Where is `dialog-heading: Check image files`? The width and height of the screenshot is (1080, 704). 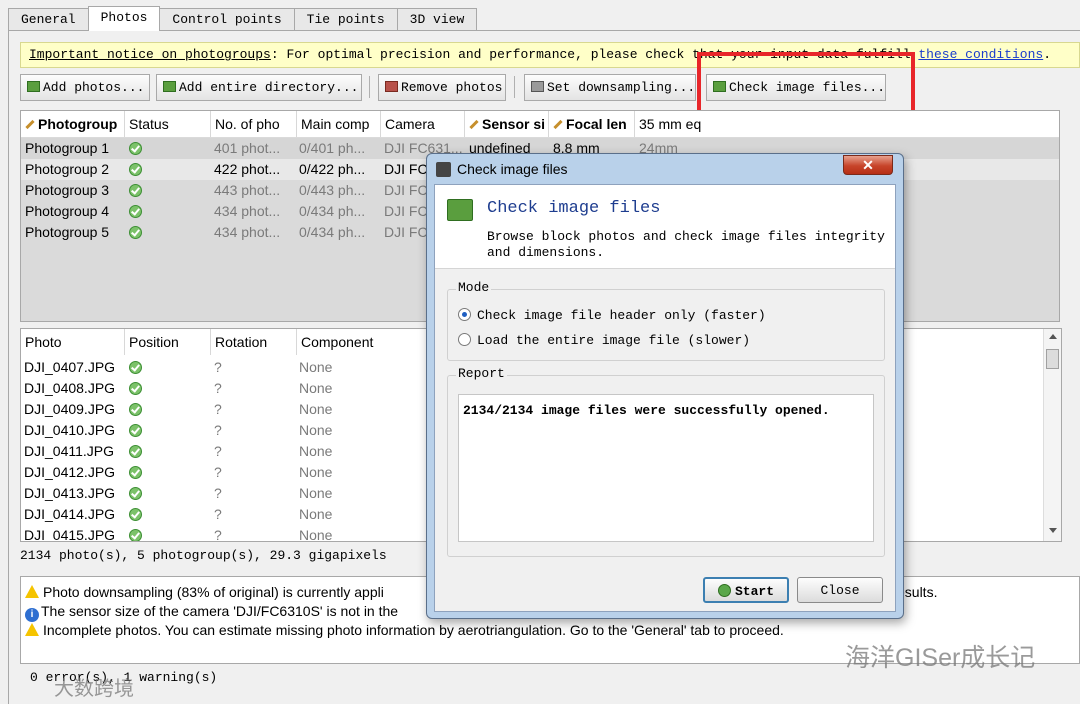 dialog-heading: Check image files is located at coordinates (574, 208).